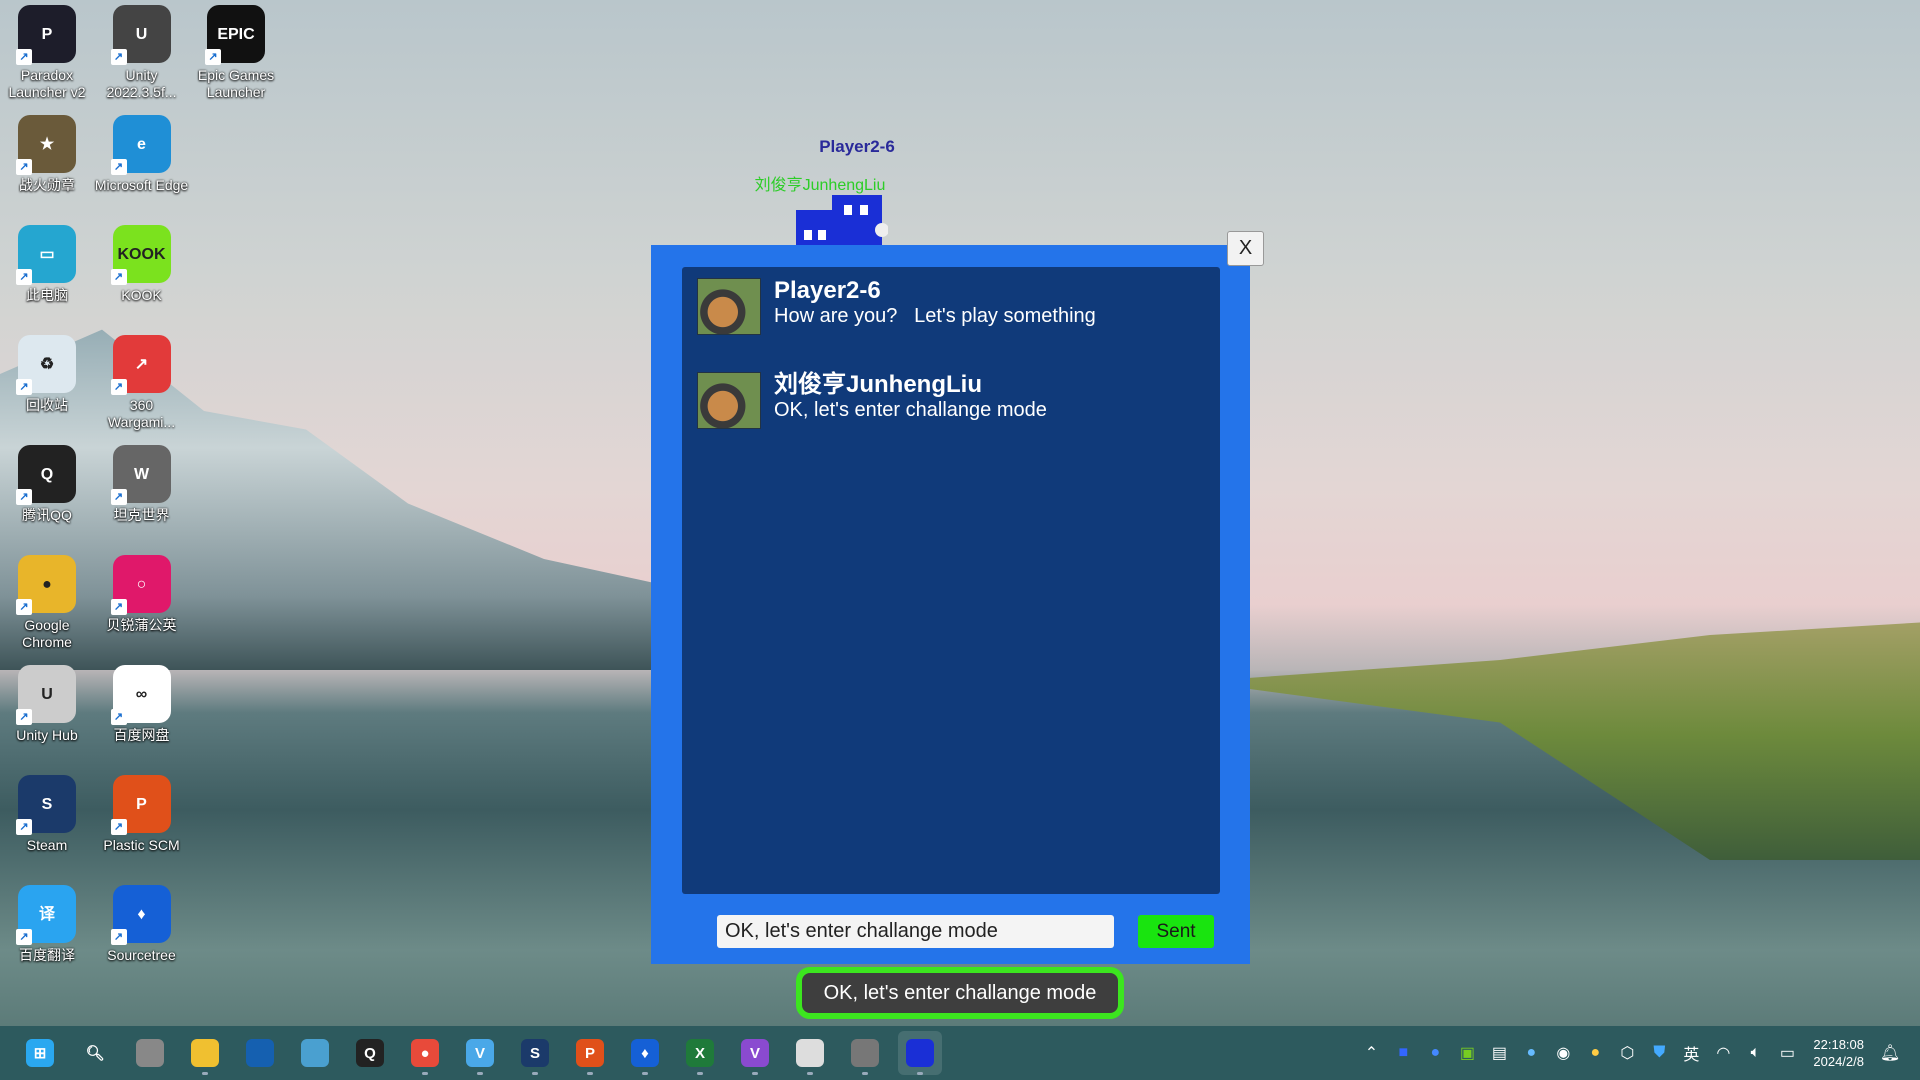  I want to click on clock: 22:18:08 2024/2/8, so click(1838, 1053).